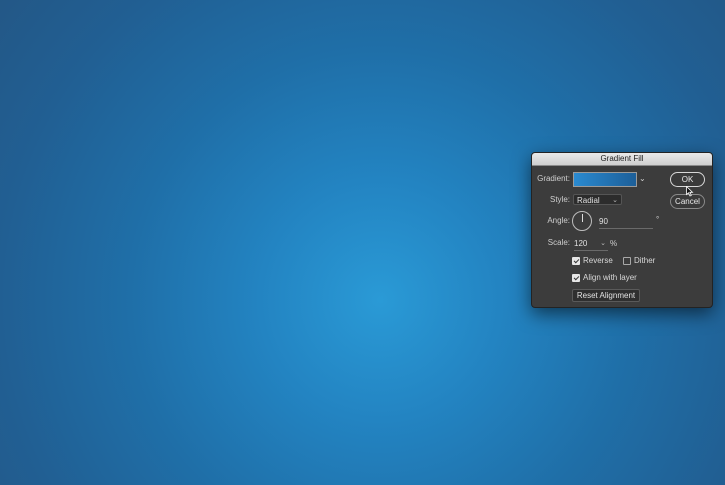 This screenshot has width=725, height=485. Describe the element at coordinates (591, 244) in the screenshot. I see `scale-input: 120 ⌄` at that location.